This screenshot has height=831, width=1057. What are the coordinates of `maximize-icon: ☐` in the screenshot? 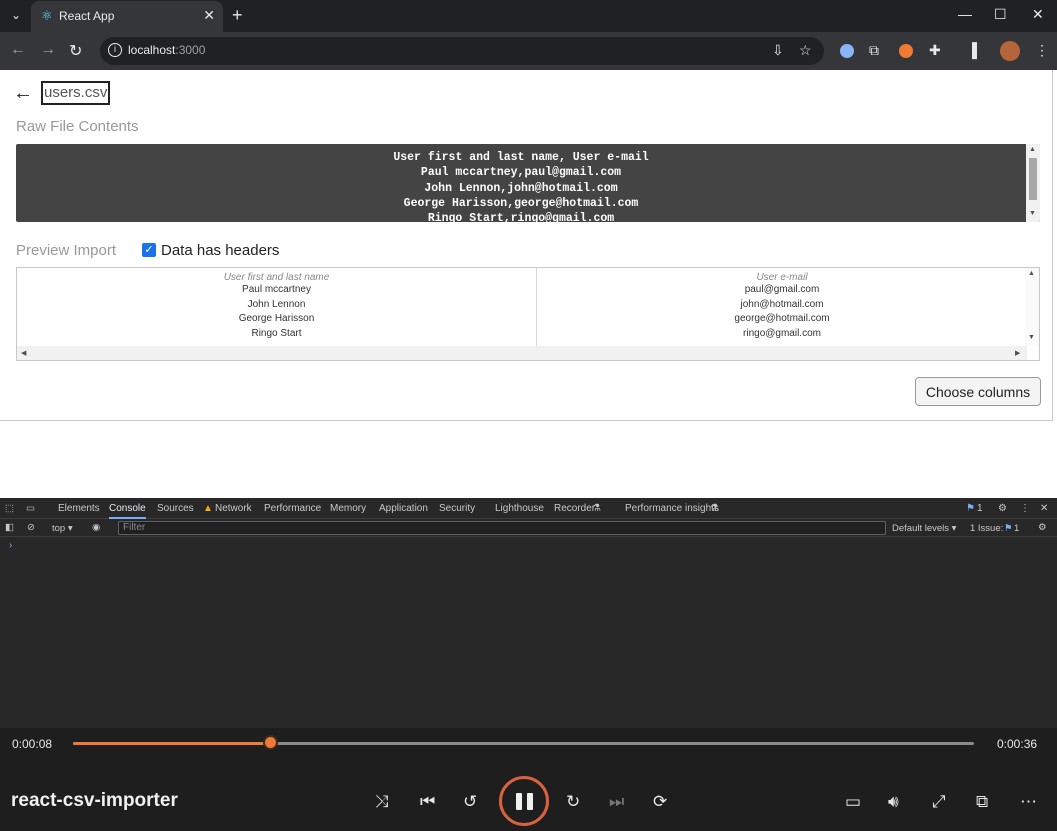 It's located at (1000, 14).